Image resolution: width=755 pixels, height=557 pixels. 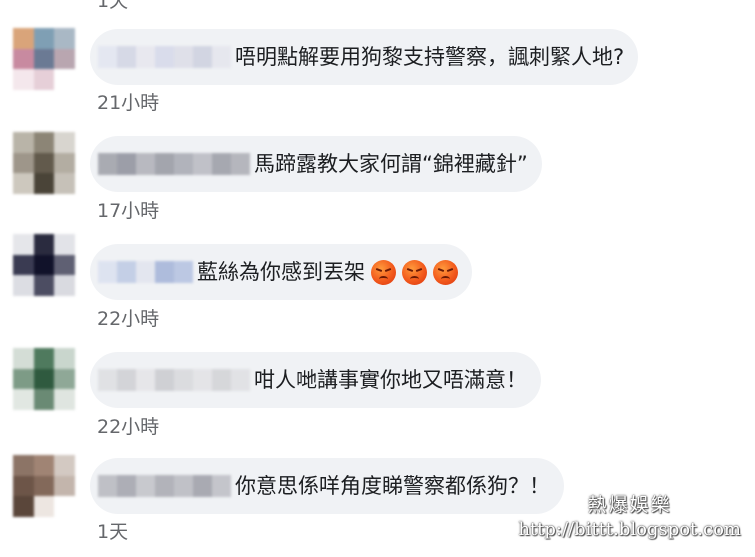 I want to click on comment-text: 馬蹄露教大家何謂“錦裡藏針”, so click(x=391, y=163).